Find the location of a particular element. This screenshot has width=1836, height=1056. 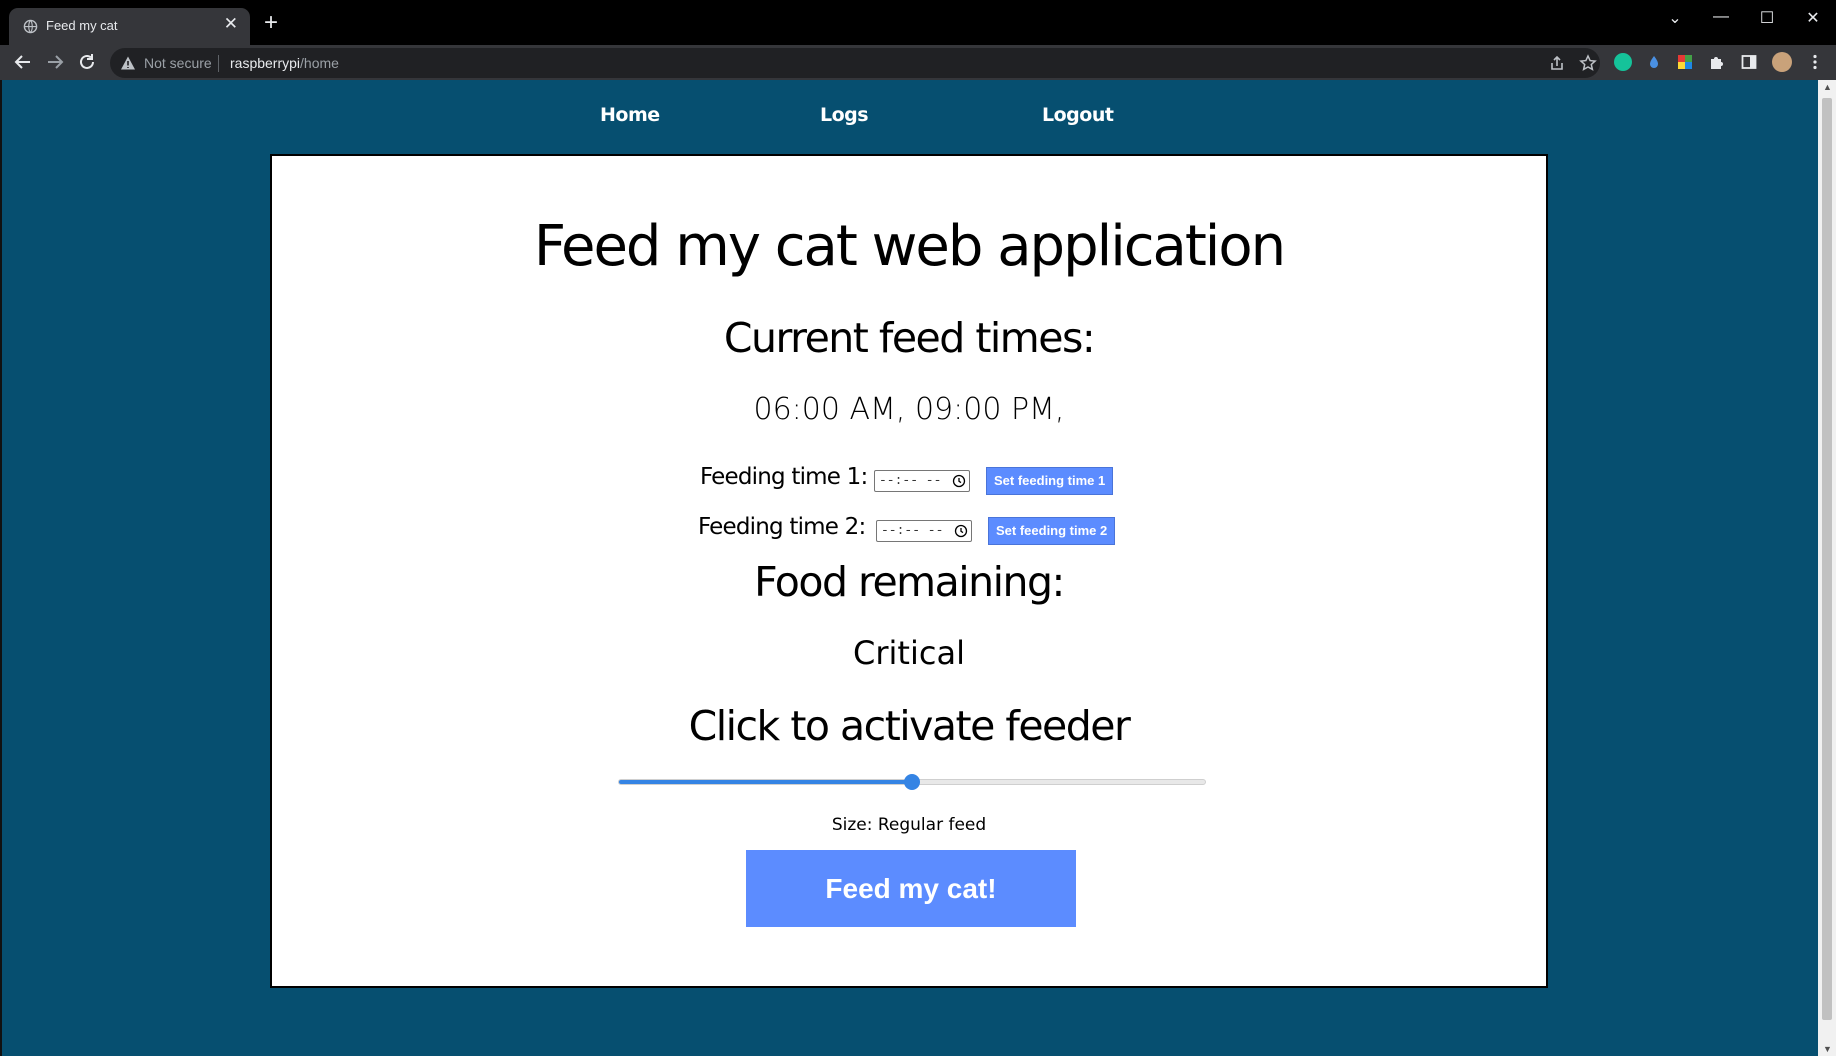

feeding-time-2-input: --:-- -- is located at coordinates (924, 531).